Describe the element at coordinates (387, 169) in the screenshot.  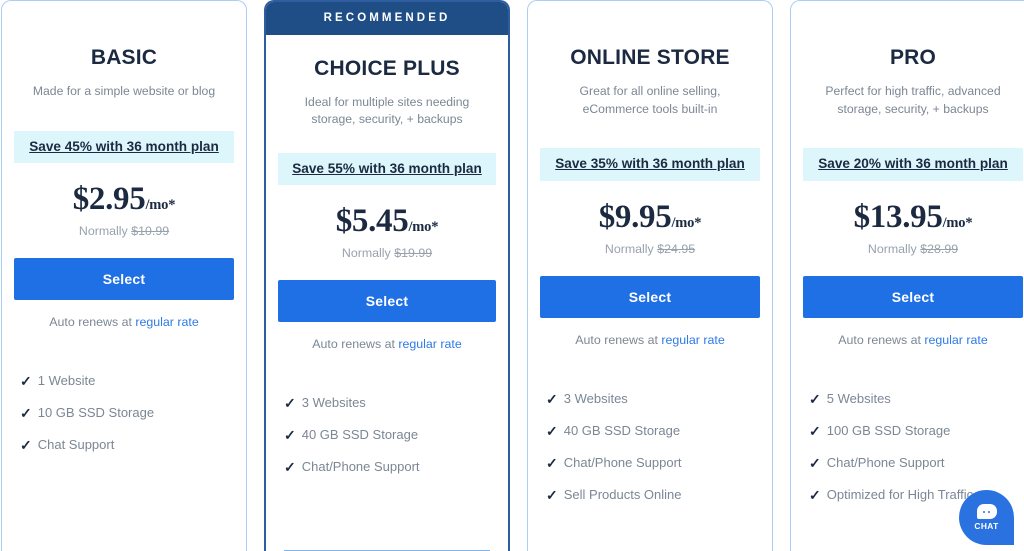
I see `save-promo-banner: Save 55% with 36 month plan` at that location.